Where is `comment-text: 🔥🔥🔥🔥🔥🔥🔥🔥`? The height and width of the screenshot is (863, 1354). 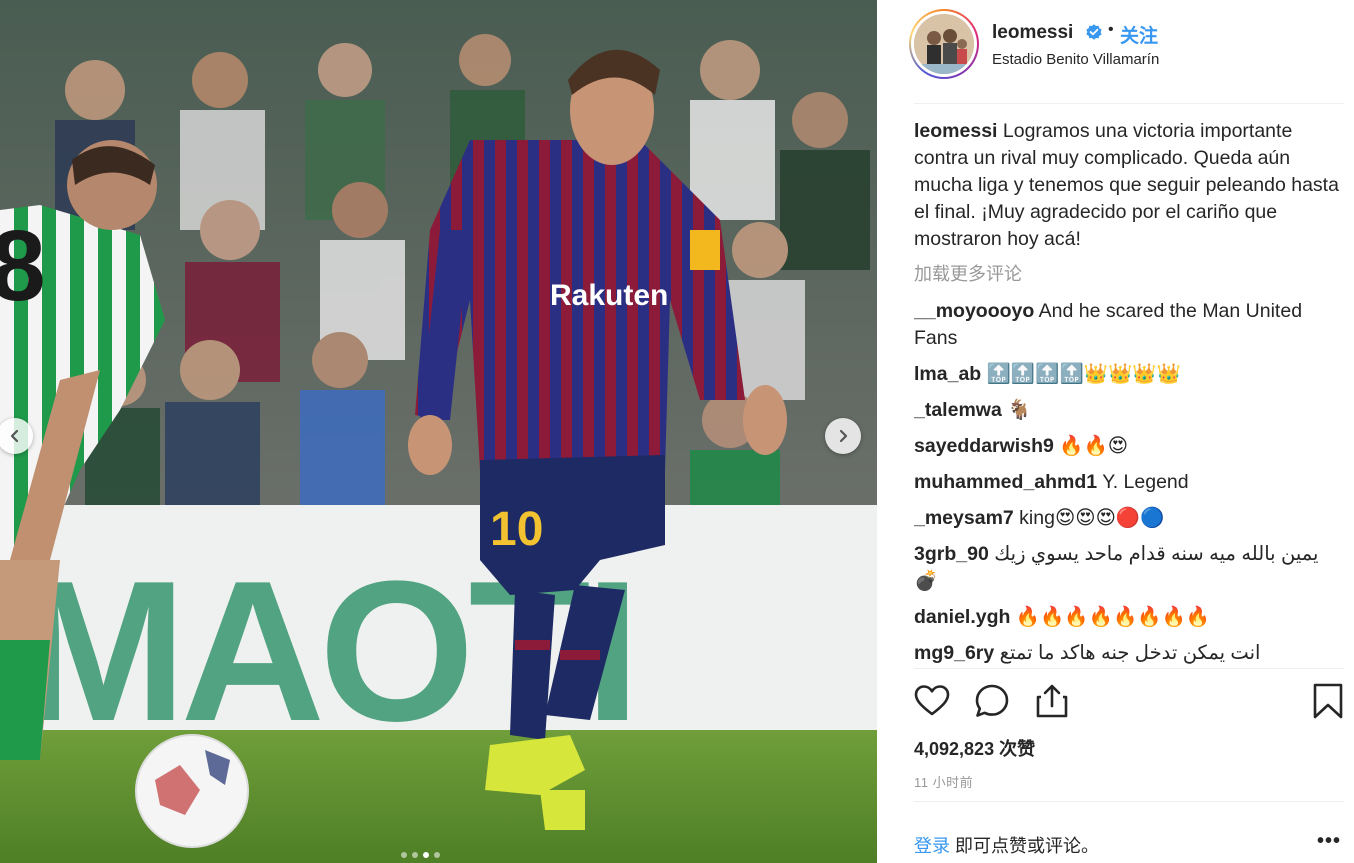
comment-text: 🔥🔥🔥🔥🔥🔥🔥🔥 is located at coordinates (1113, 617).